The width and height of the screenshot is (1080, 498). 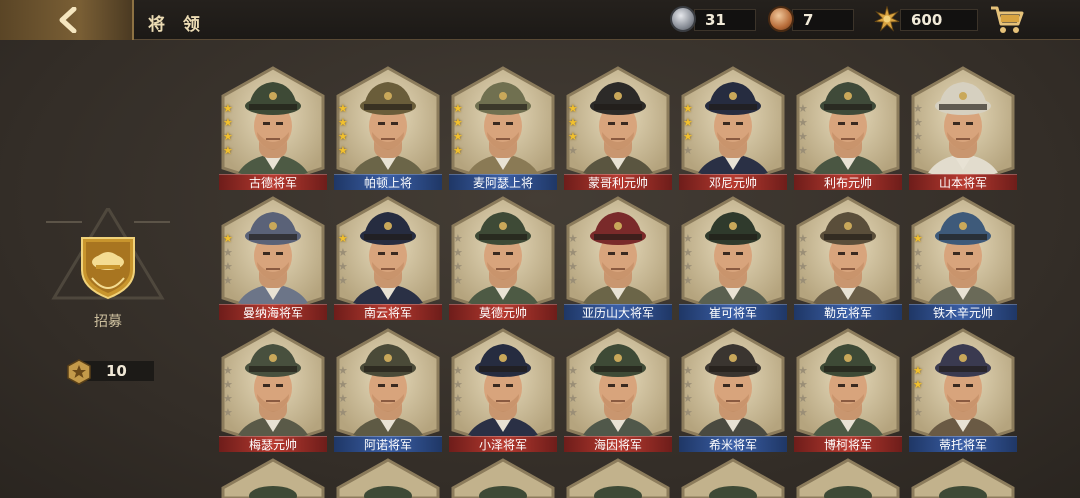 I want to click on general-card: ★ ★ ★ ★ 帕顿上将, so click(x=388, y=128).